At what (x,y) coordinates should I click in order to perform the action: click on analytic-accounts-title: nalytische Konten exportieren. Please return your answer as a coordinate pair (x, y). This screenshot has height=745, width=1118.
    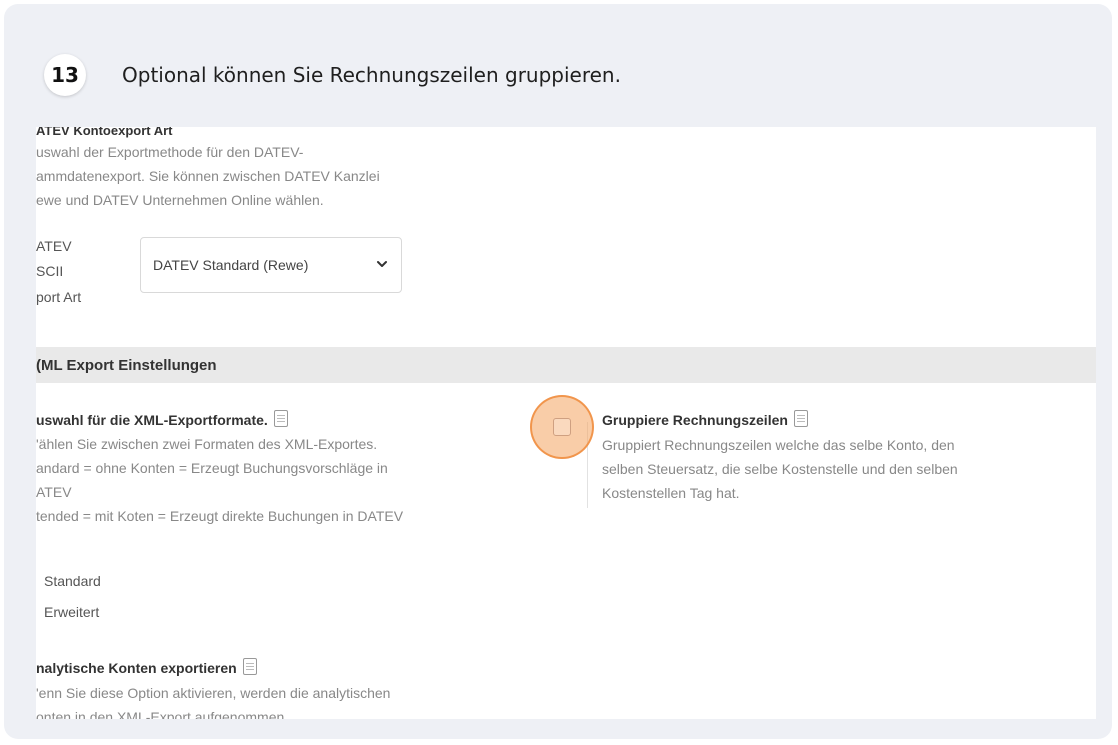
    Looking at the image, I should click on (136, 668).